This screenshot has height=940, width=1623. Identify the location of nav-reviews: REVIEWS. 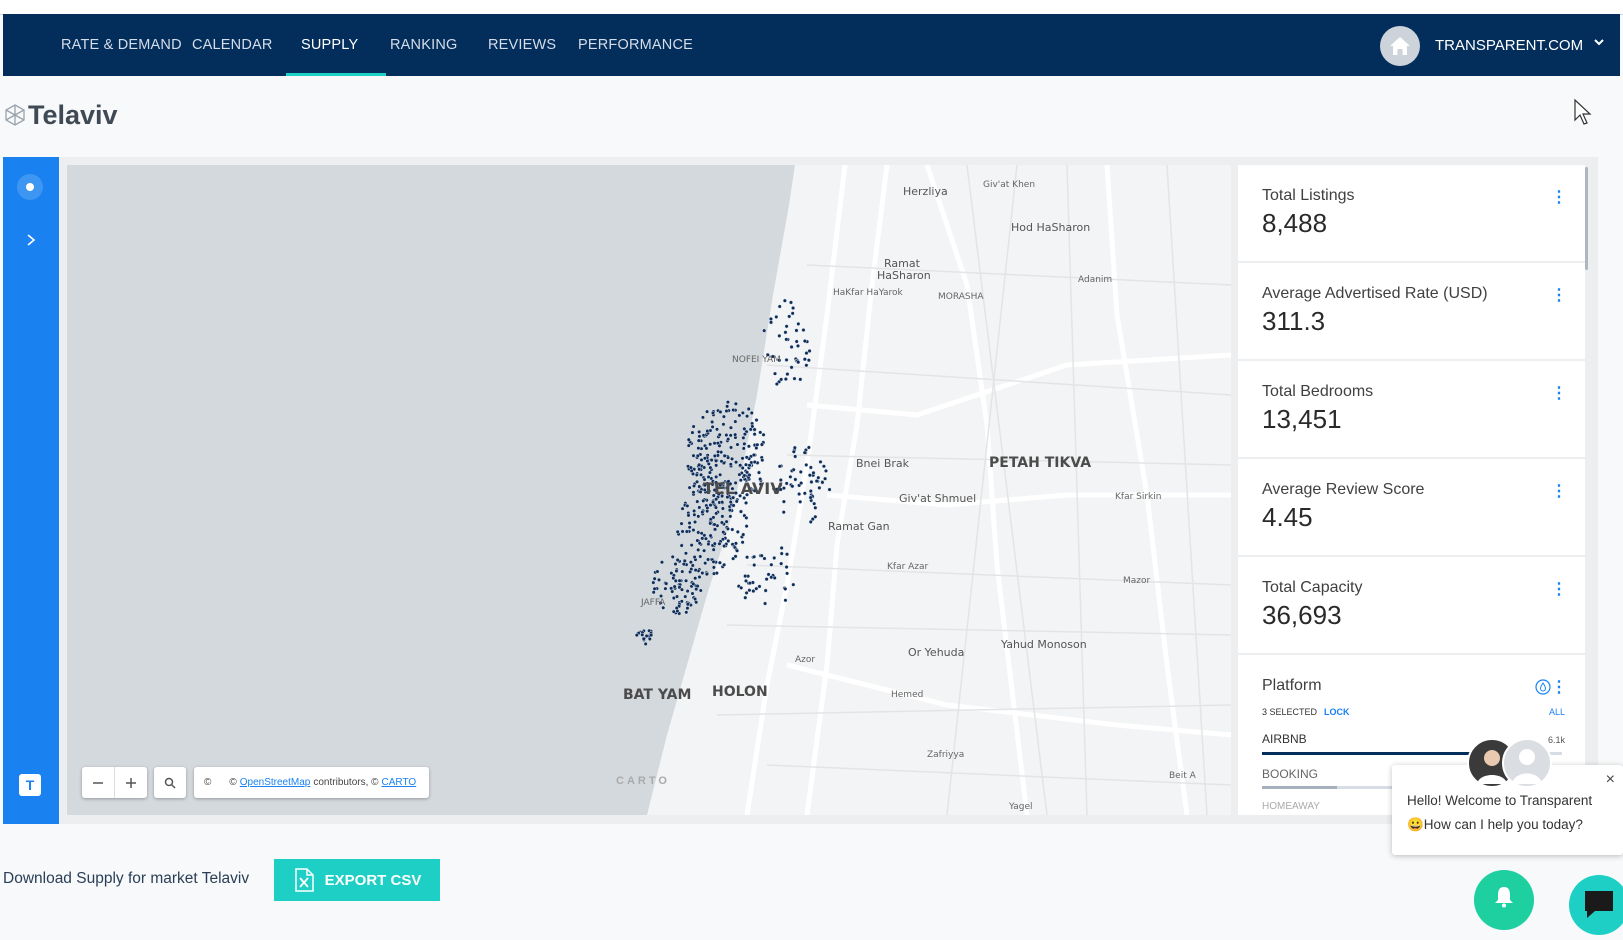
(522, 45).